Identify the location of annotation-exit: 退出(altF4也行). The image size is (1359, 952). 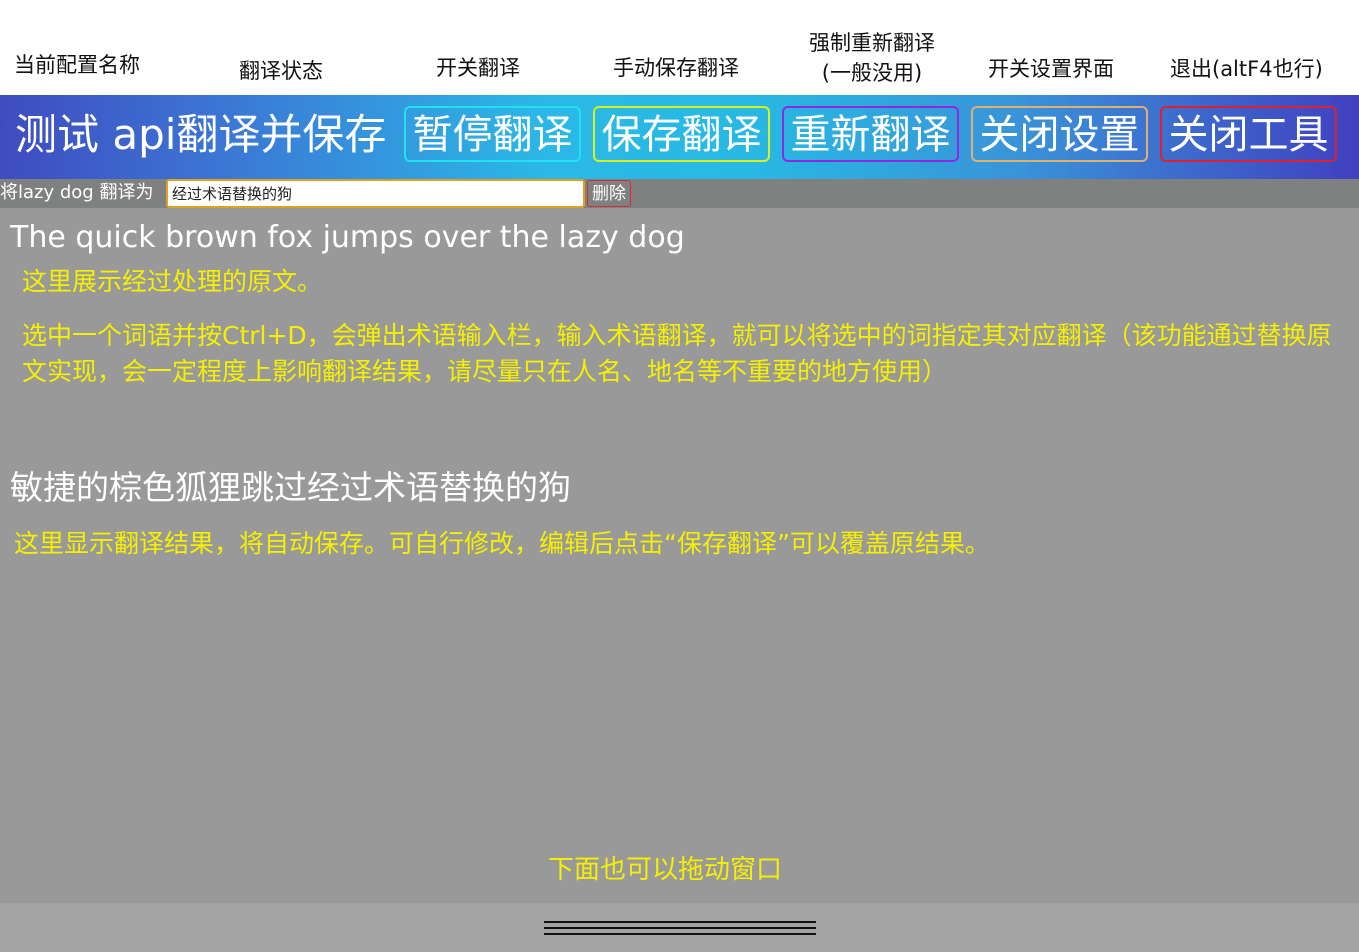
(1246, 69).